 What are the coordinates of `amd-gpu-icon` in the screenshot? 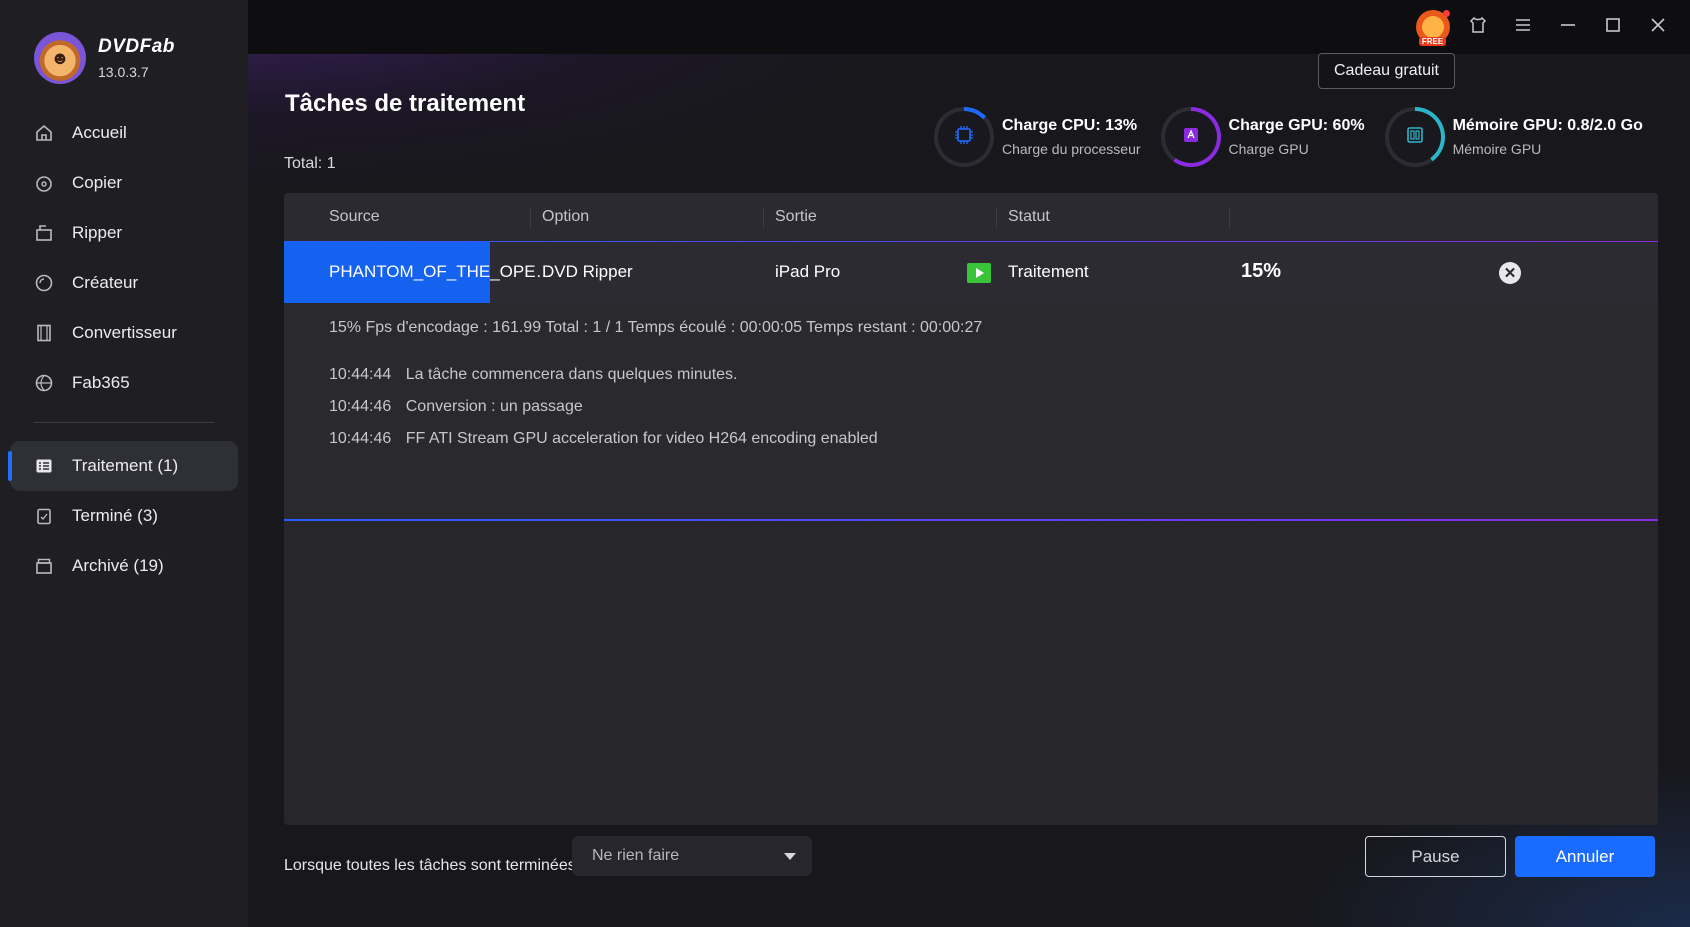 It's located at (1191, 137).